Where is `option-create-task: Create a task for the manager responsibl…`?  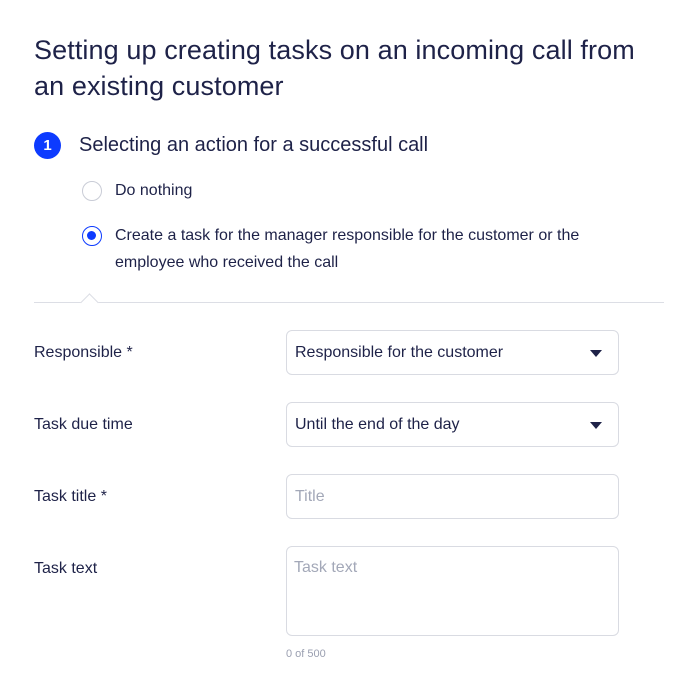 option-create-task: Create a task for the manager responsibl… is located at coordinates (367, 251).